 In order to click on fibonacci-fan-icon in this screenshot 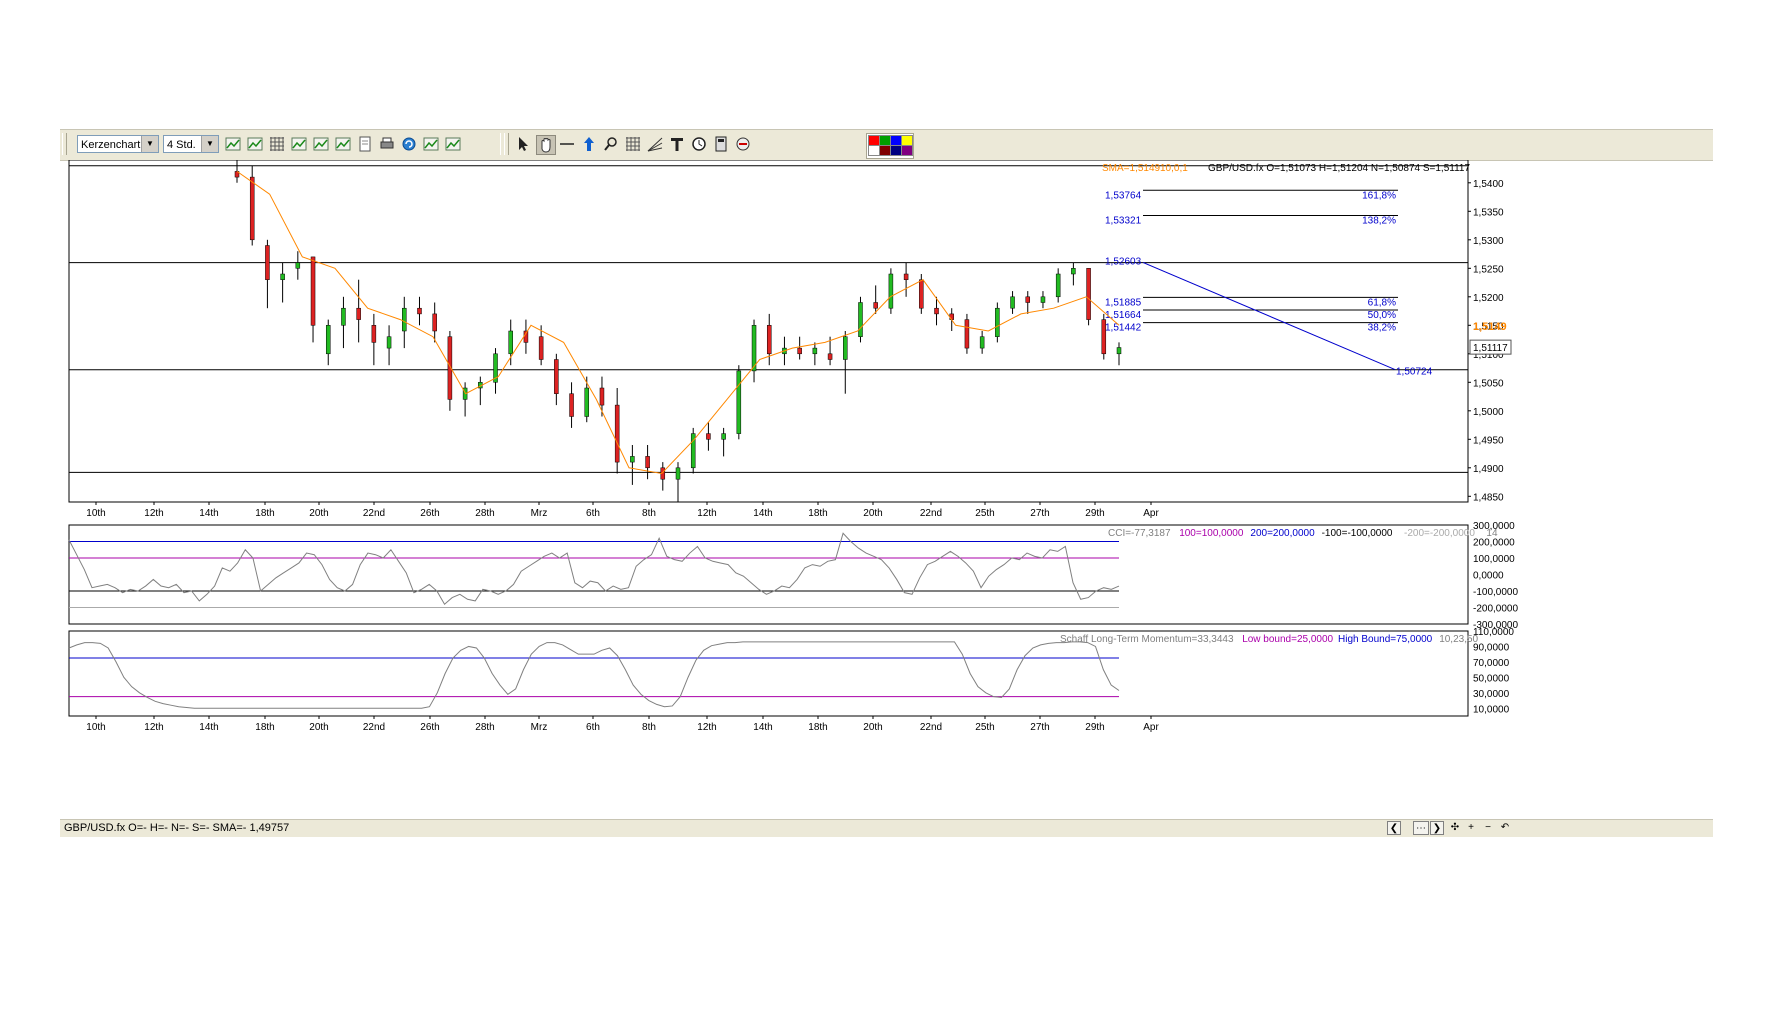, I will do `click(656, 145)`.